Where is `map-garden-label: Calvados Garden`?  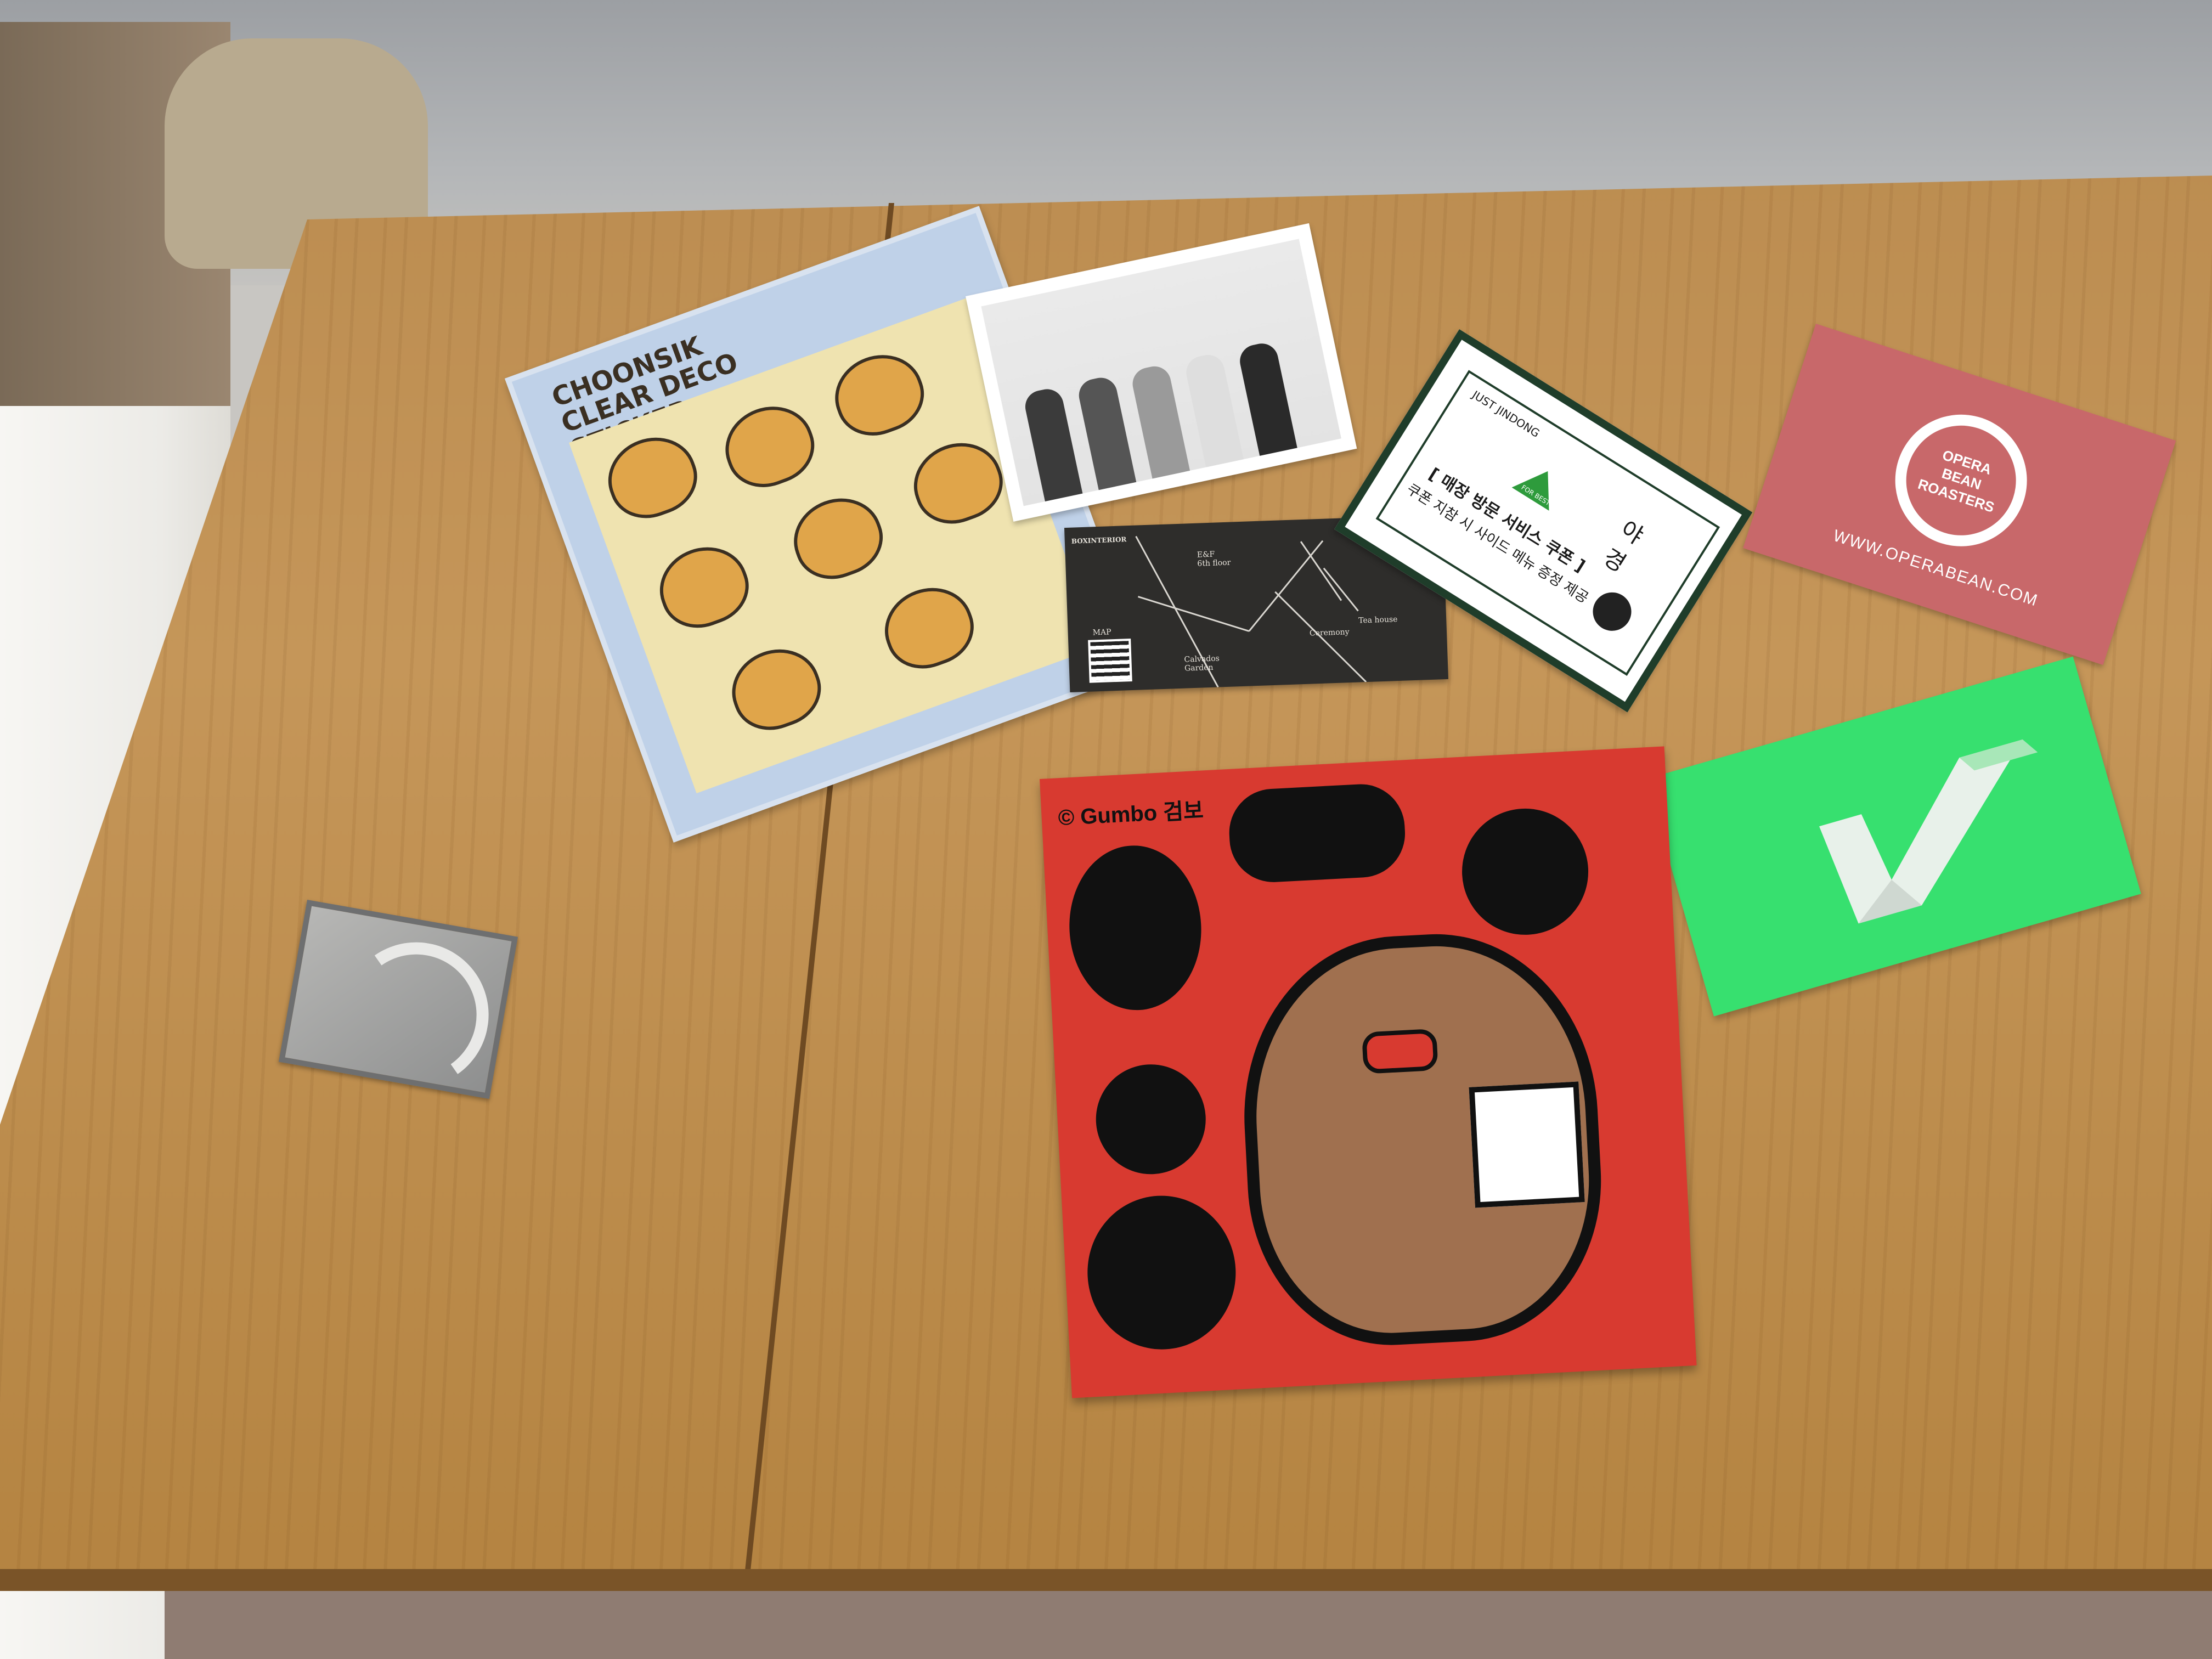 map-garden-label: Calvados Garden is located at coordinates (1202, 663).